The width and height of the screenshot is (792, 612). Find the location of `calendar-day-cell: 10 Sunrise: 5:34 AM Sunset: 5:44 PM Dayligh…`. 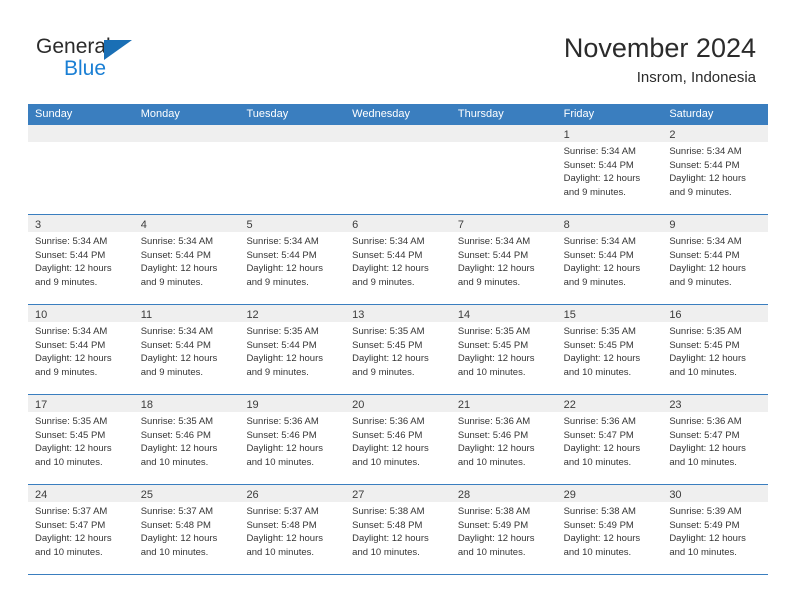

calendar-day-cell: 10 Sunrise: 5:34 AM Sunset: 5:44 PM Dayligh… is located at coordinates (81, 349).